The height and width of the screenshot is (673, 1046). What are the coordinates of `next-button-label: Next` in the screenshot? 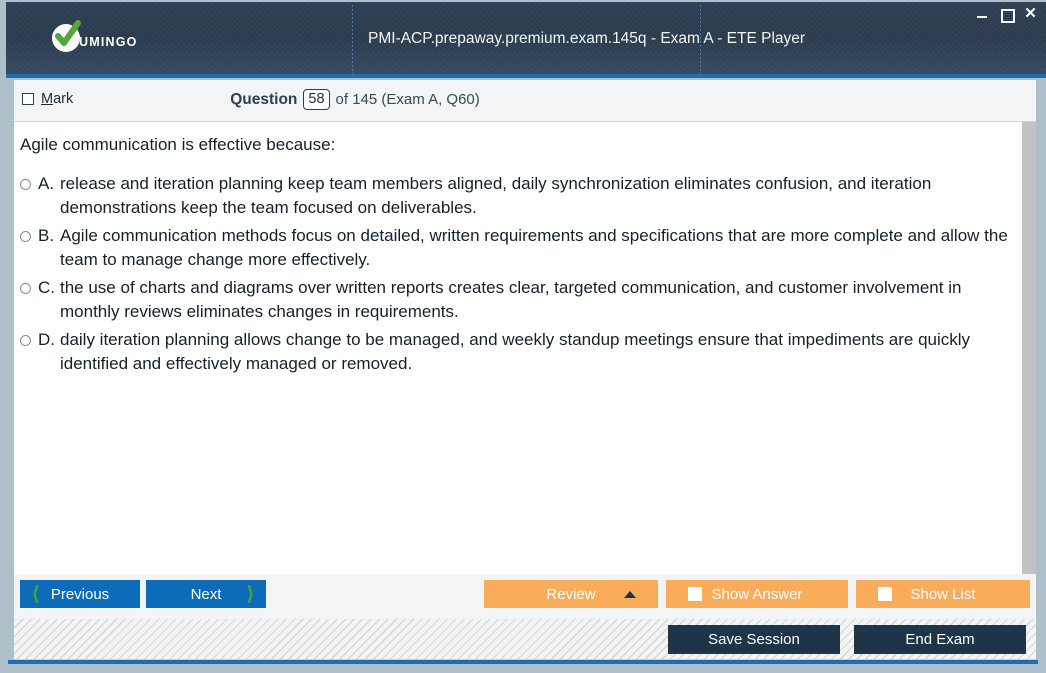 It's located at (206, 594).